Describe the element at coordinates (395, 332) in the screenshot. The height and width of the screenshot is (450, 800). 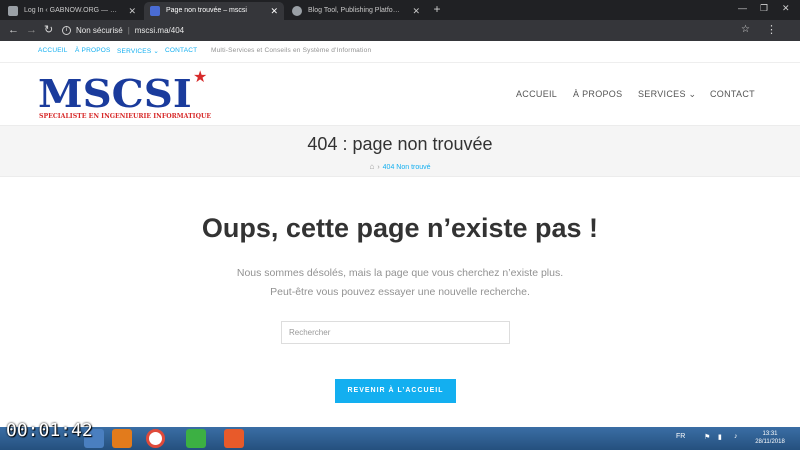
I see `search-input: Rechercher` at that location.